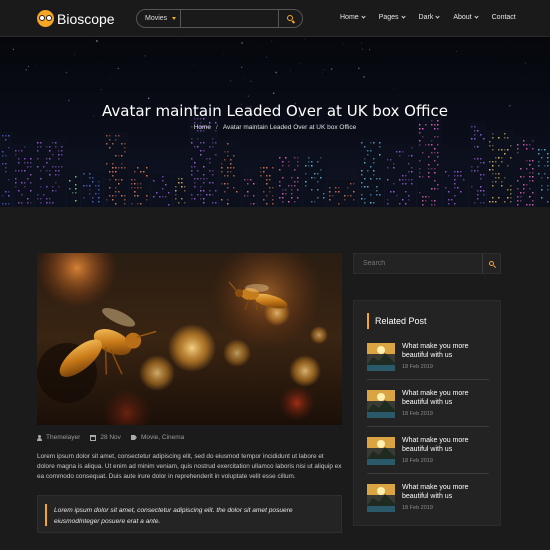  I want to click on brand-name: Bioscope, so click(86, 18).